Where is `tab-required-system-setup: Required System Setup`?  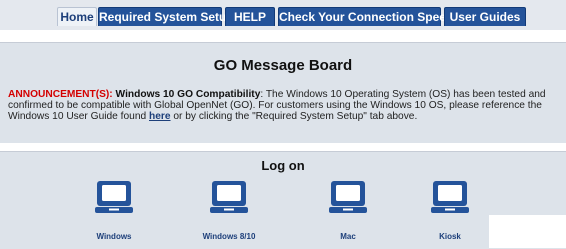 tab-required-system-setup: Required System Setup is located at coordinates (166, 16).